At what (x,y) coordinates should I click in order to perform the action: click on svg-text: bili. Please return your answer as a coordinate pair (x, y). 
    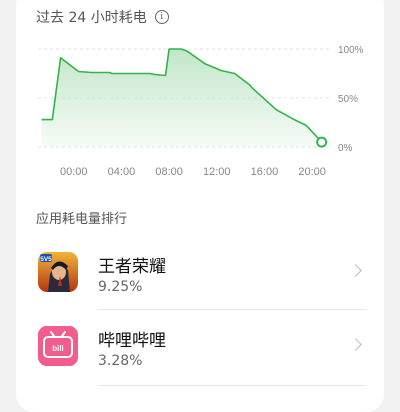
    Looking at the image, I should click on (58, 348).